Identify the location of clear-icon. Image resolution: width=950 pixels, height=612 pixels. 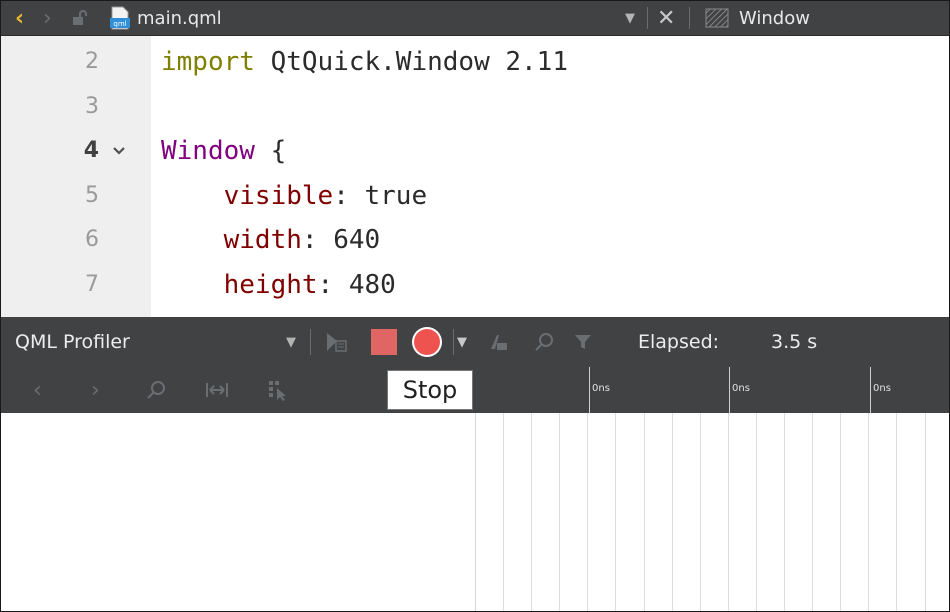
(498, 342).